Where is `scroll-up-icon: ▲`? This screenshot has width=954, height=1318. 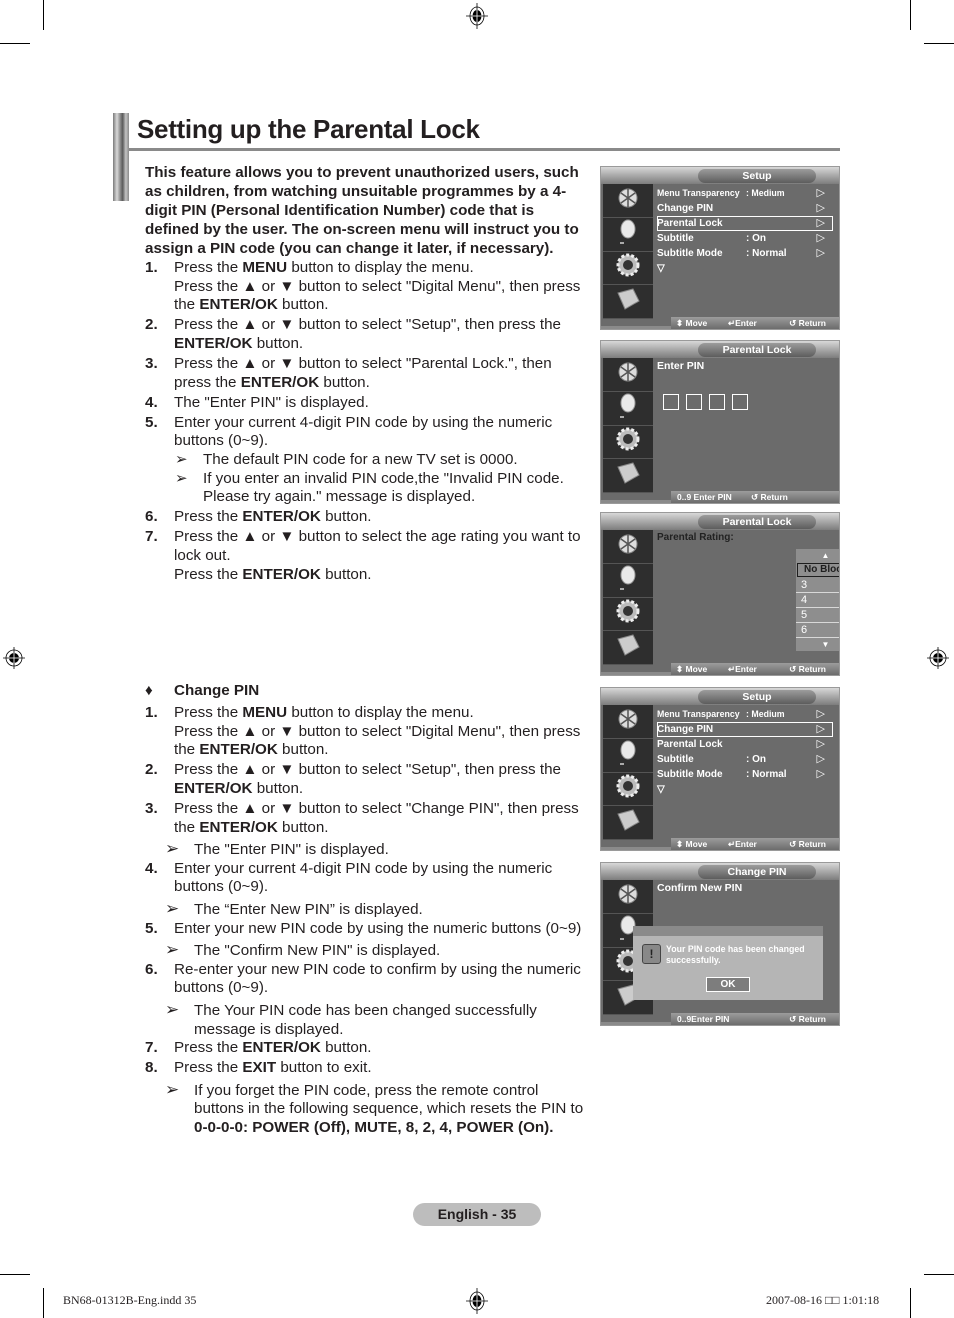 scroll-up-icon: ▲ is located at coordinates (817, 555).